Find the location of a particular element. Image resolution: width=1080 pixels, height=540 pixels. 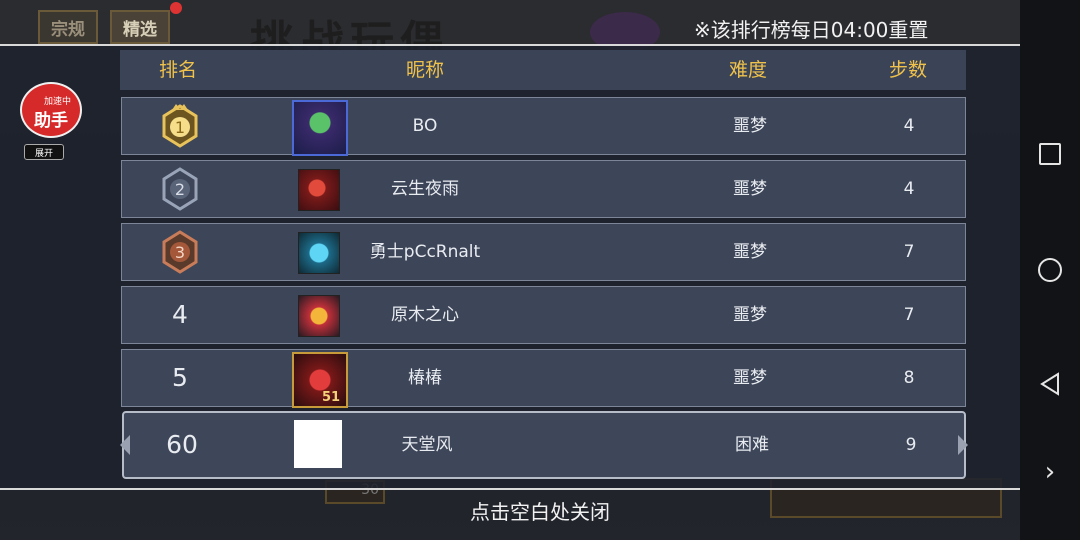

player-name: 云生夜雨 is located at coordinates (425, 189).